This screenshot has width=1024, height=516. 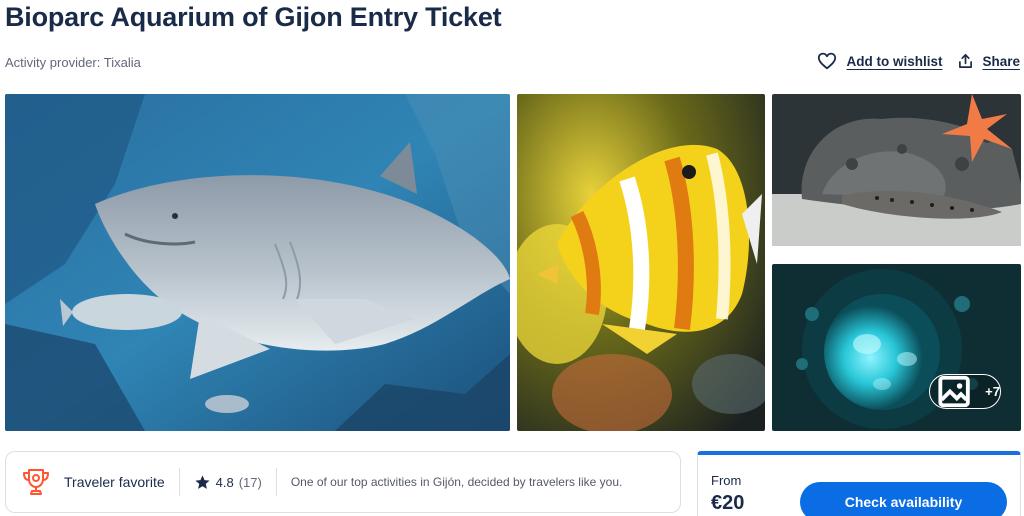 What do you see at coordinates (903, 499) in the screenshot?
I see `check-availability-button: Check availability` at bounding box center [903, 499].